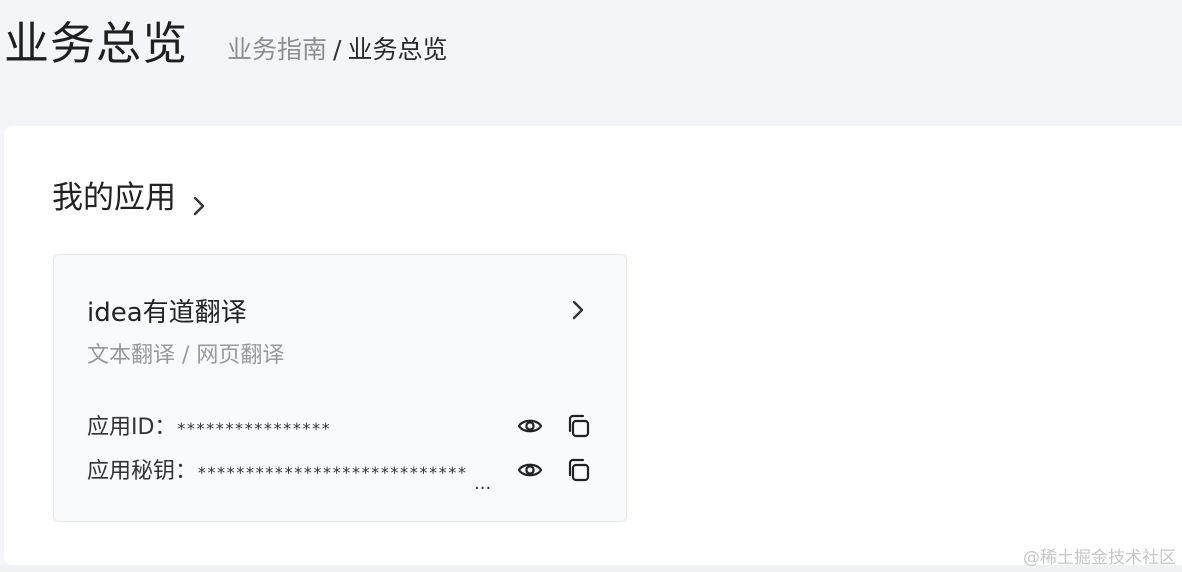  I want to click on breadcrumb: 业务指南 / 业务总览, so click(337, 50).